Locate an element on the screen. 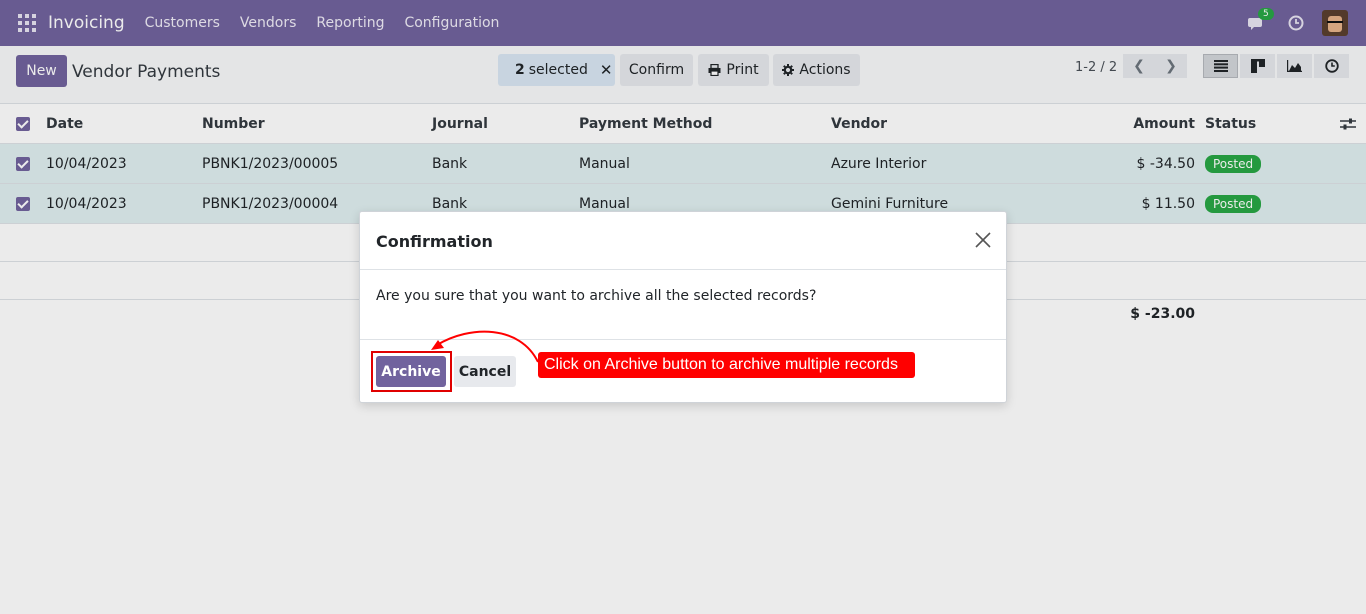  close-icon is located at coordinates (983, 240).